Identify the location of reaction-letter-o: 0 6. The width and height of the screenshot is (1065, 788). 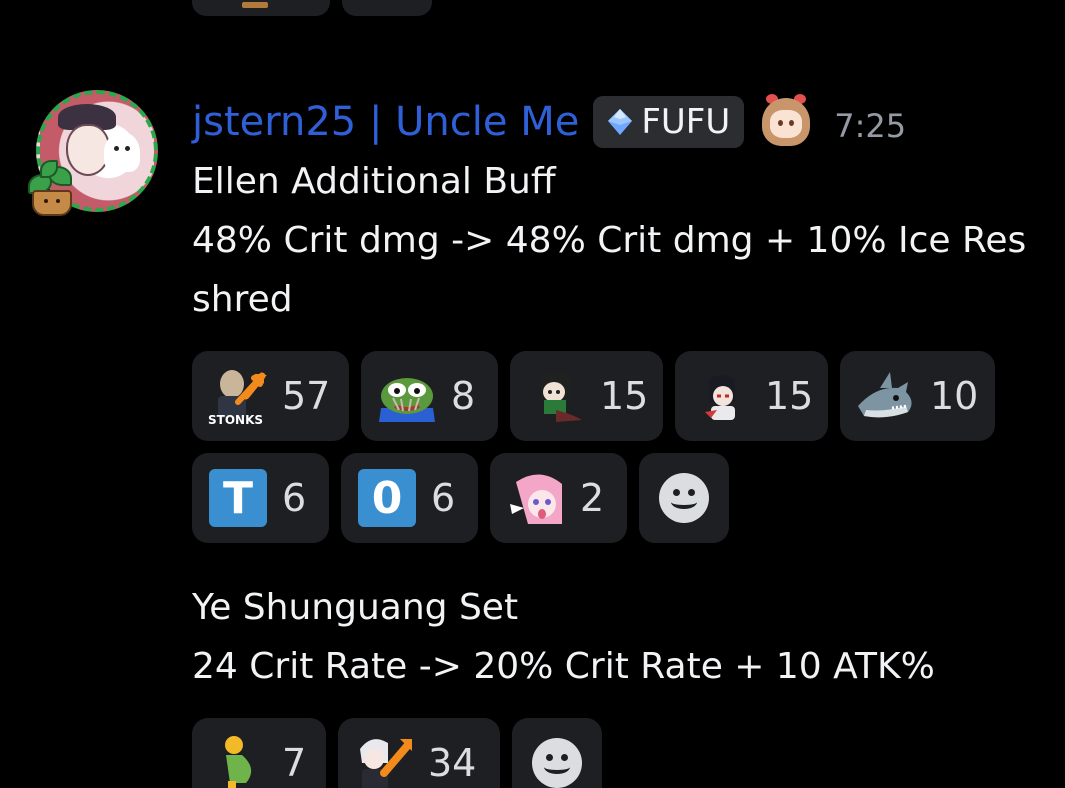
(409, 498).